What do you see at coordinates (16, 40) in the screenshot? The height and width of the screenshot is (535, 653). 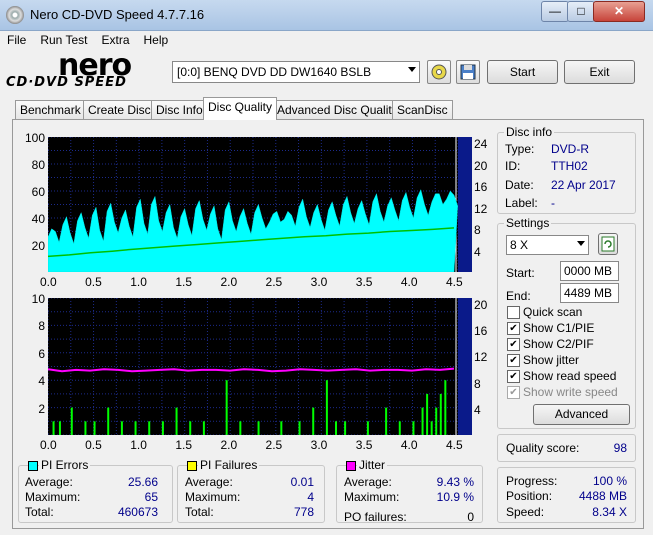 I see `menu-file: File` at bounding box center [16, 40].